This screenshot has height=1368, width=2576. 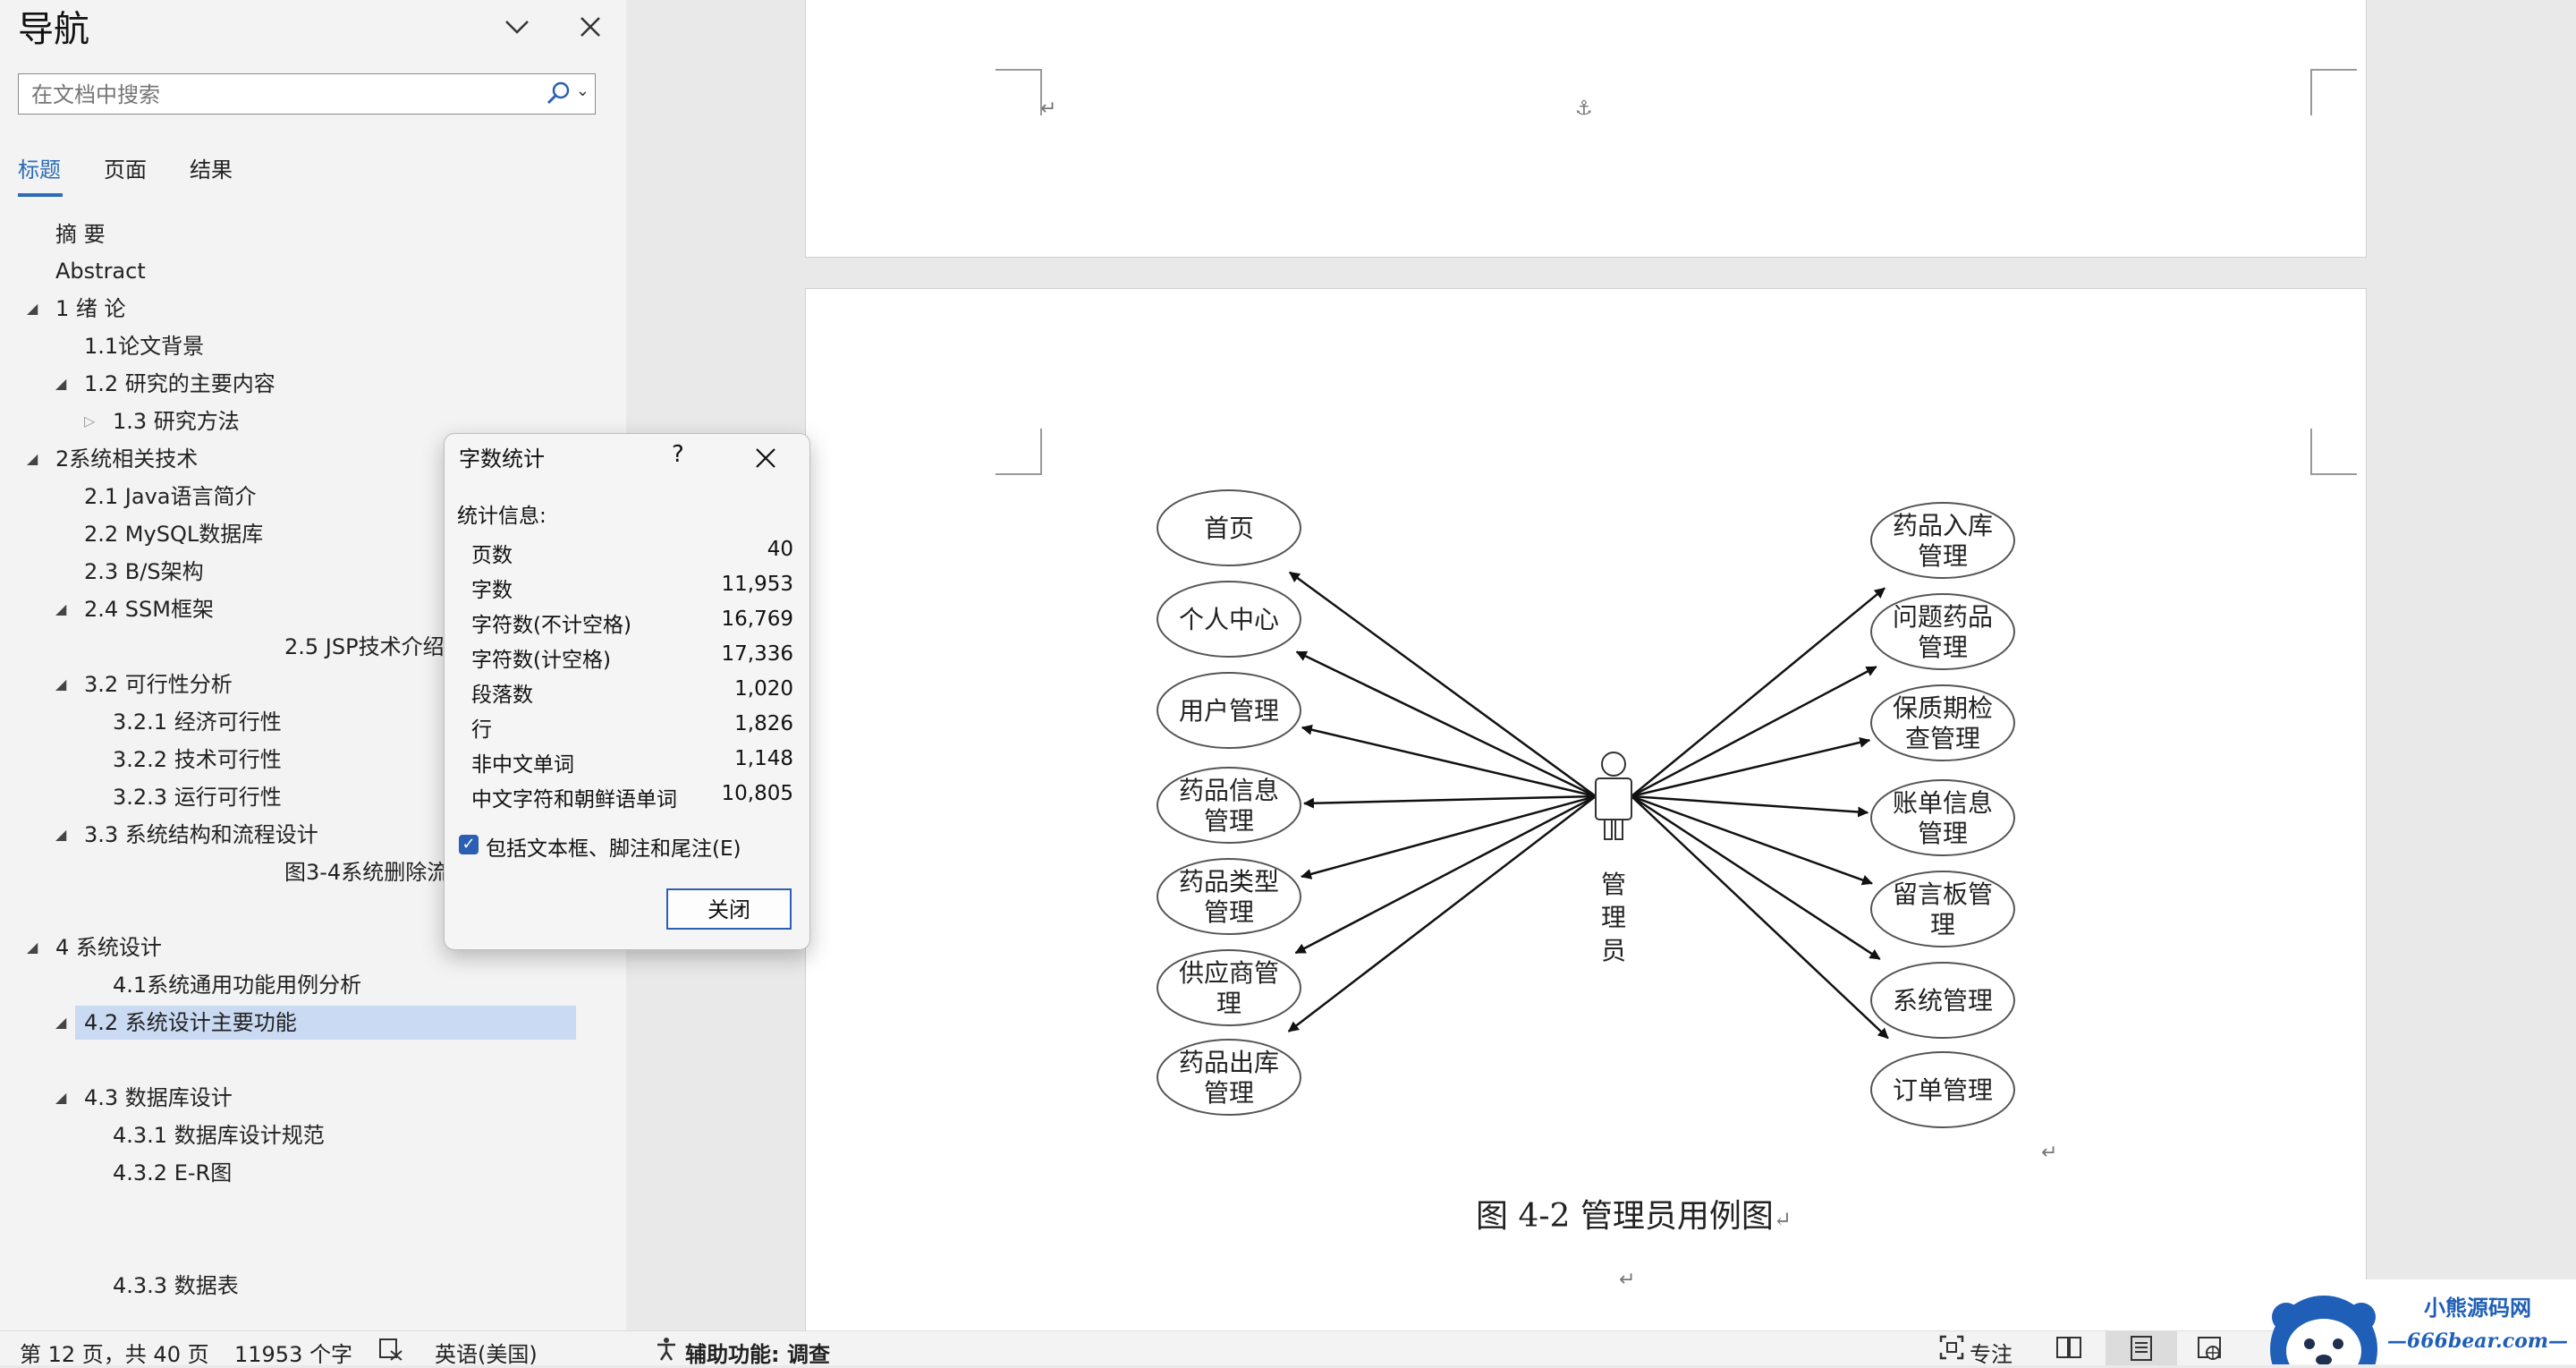 What do you see at coordinates (757, 793) in the screenshot?
I see `stat-value: 10,805` at bounding box center [757, 793].